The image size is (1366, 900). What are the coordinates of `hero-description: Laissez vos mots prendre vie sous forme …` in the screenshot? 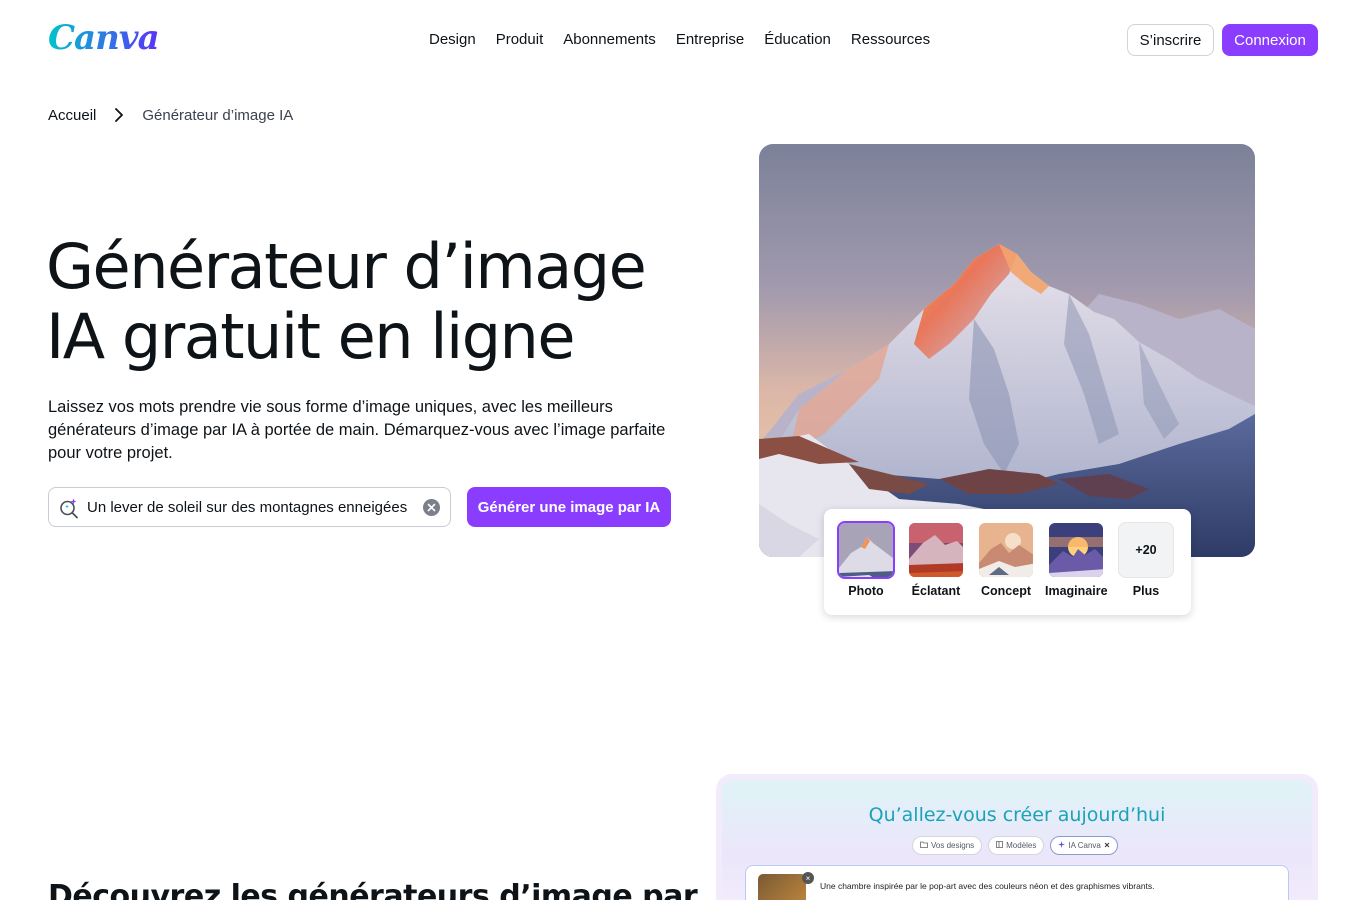 It's located at (357, 430).